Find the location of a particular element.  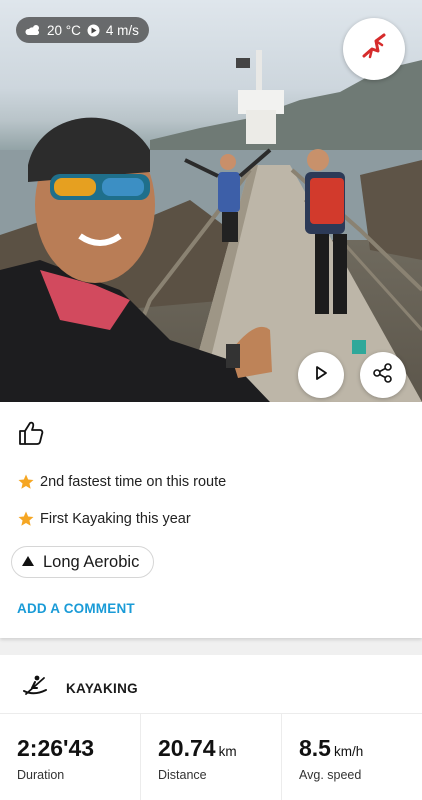

like-button is located at coordinates (31, 435).